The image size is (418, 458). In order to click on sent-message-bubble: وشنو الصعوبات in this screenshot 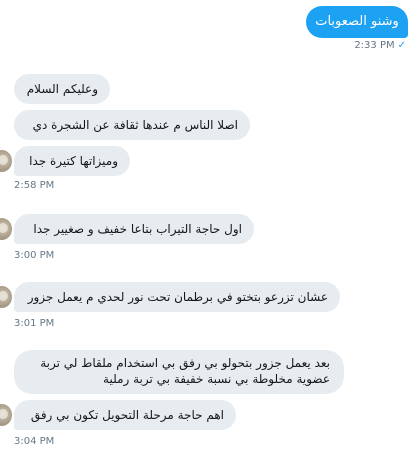, I will do `click(357, 22)`.